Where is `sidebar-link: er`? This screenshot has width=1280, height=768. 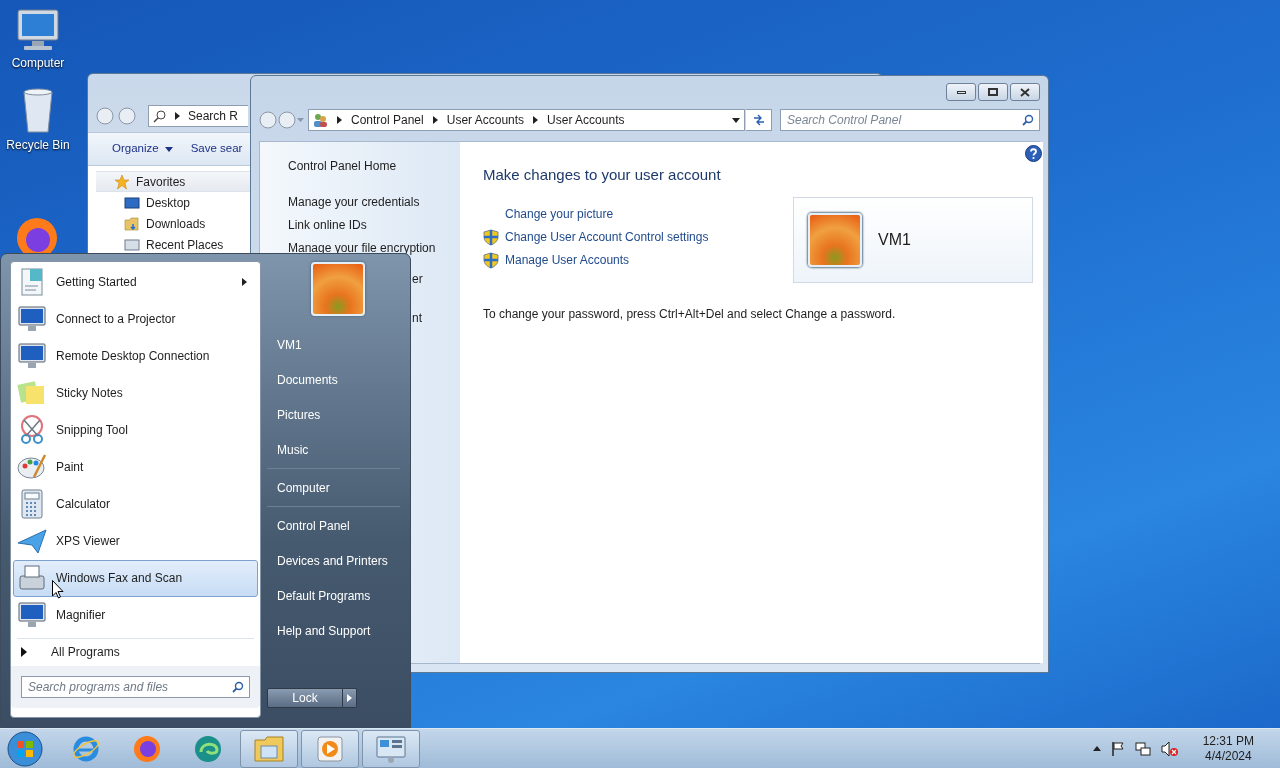 sidebar-link: er is located at coordinates (436, 279).